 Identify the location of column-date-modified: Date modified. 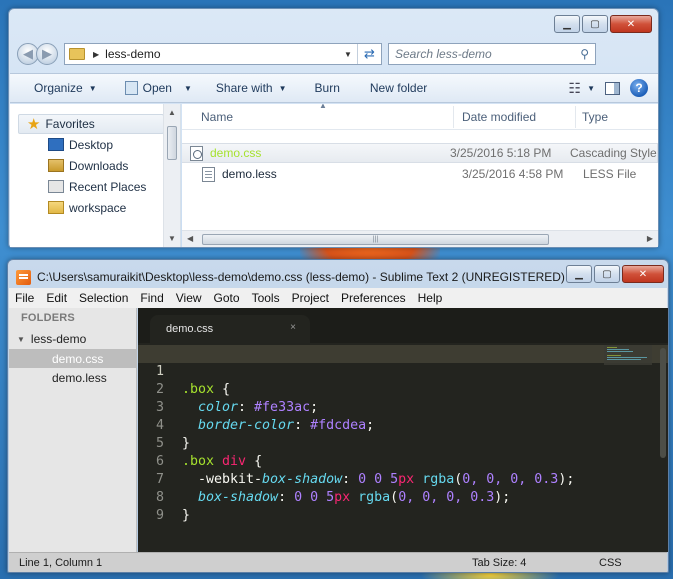
(499, 117).